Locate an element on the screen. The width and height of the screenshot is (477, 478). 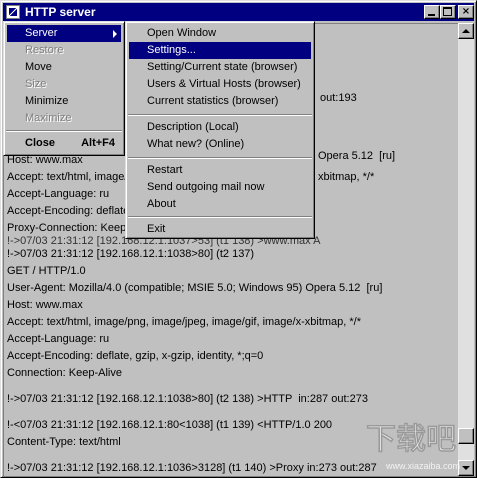
menu-item-label: Server is located at coordinates (41, 33).